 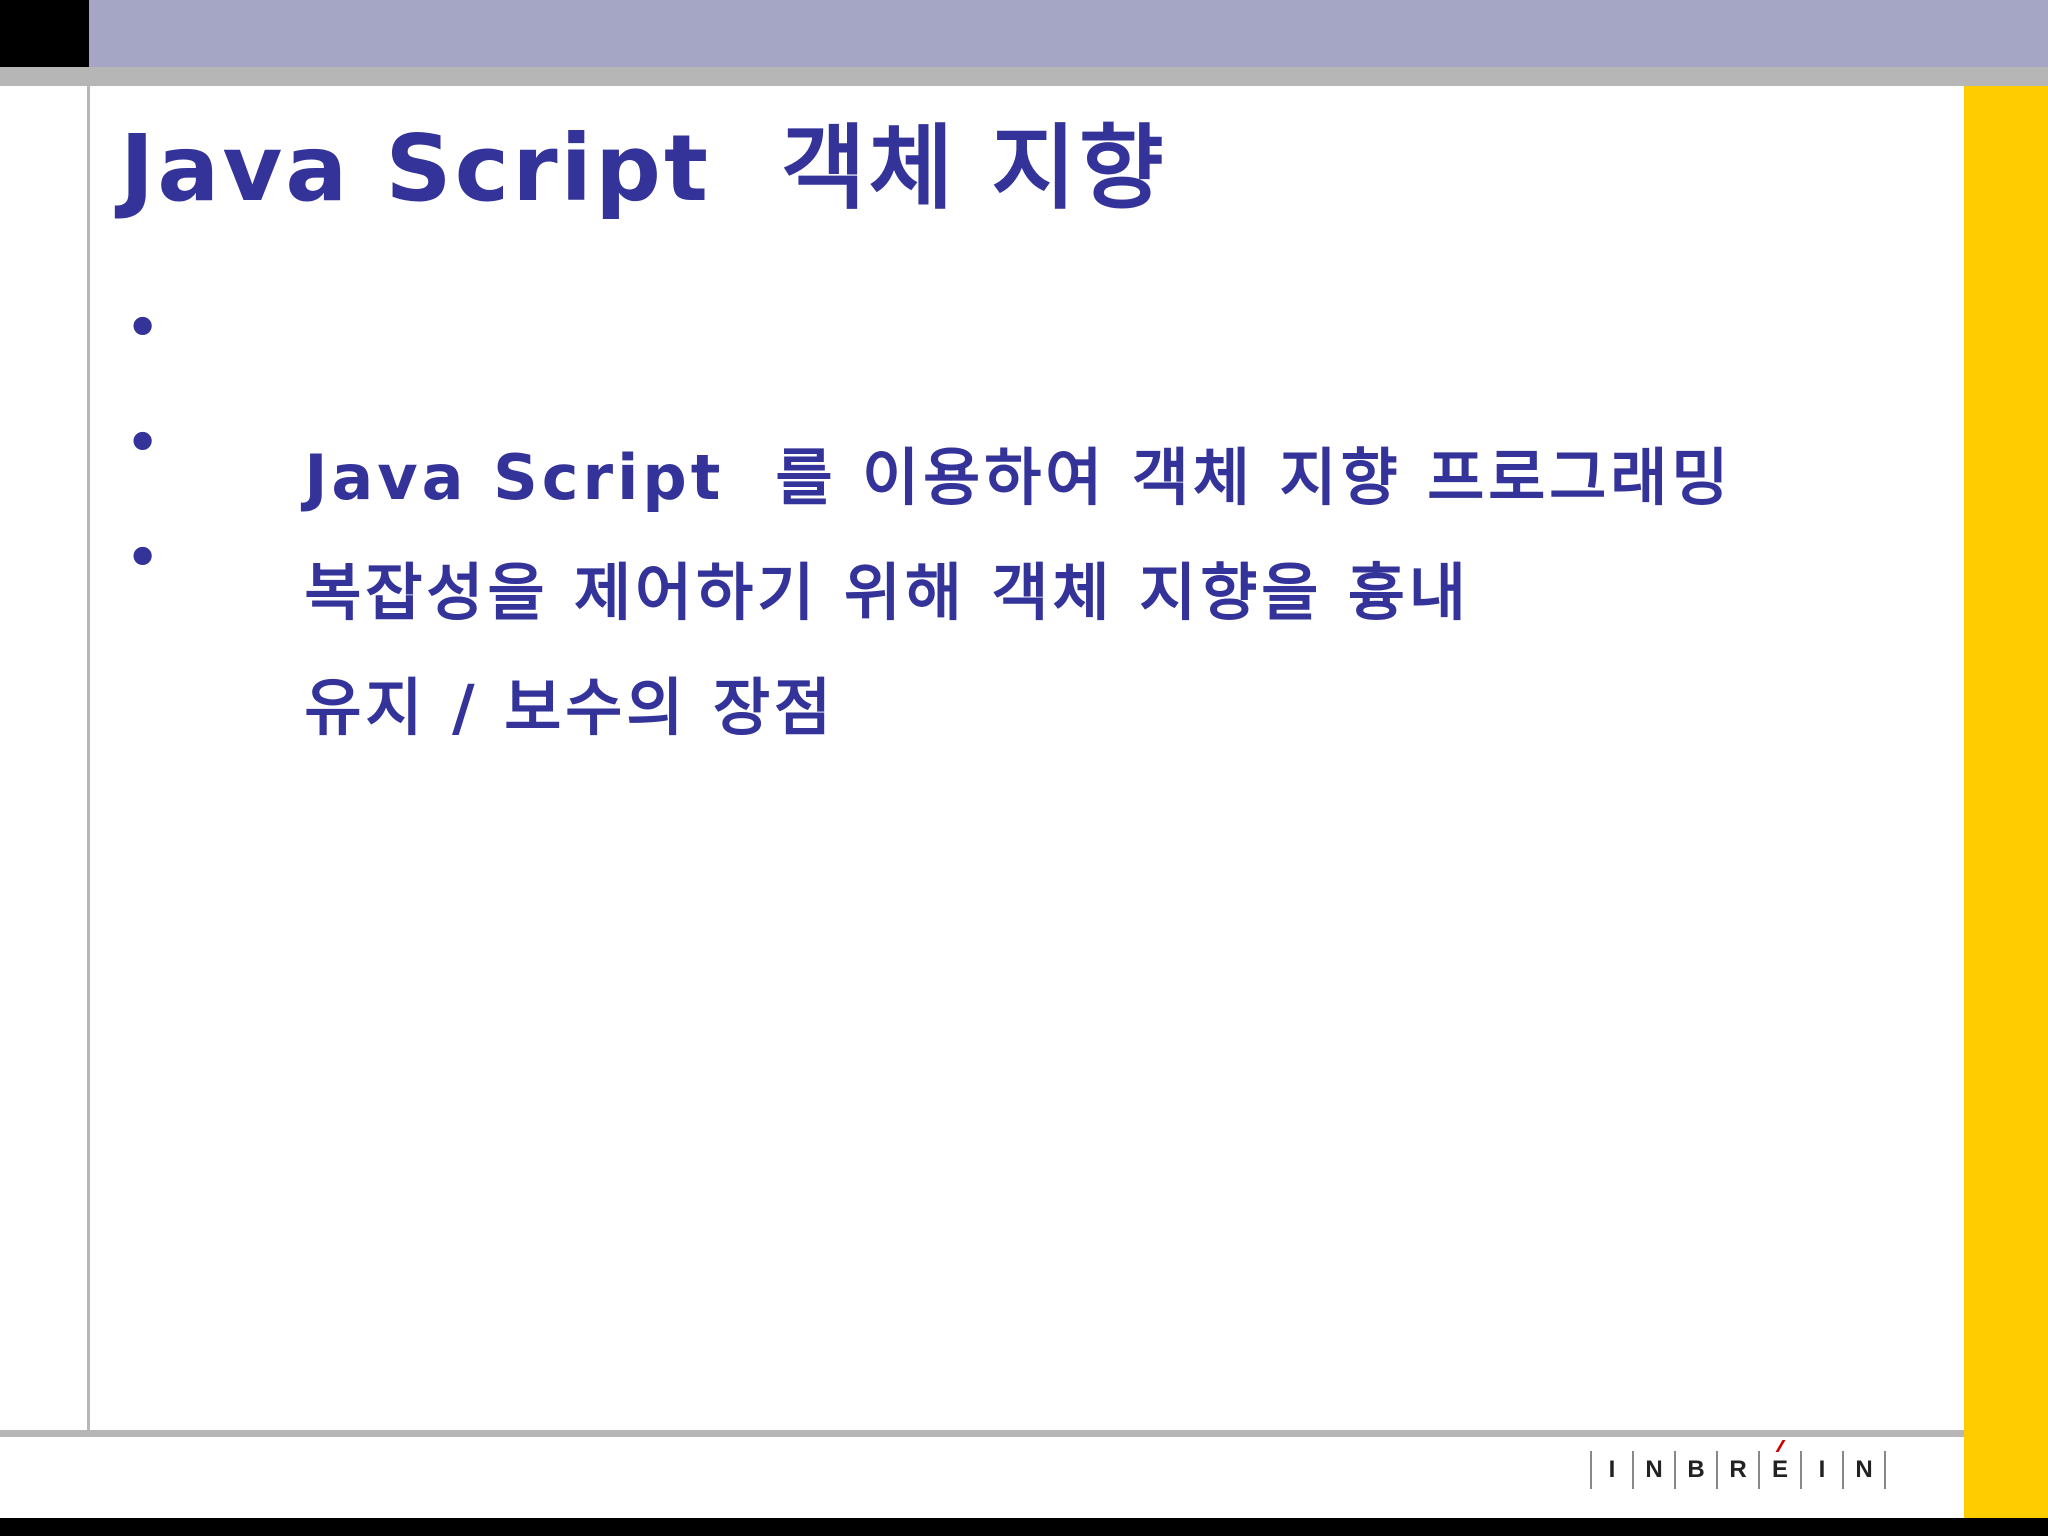 I want to click on header-gray-strip, so click(x=1024, y=76).